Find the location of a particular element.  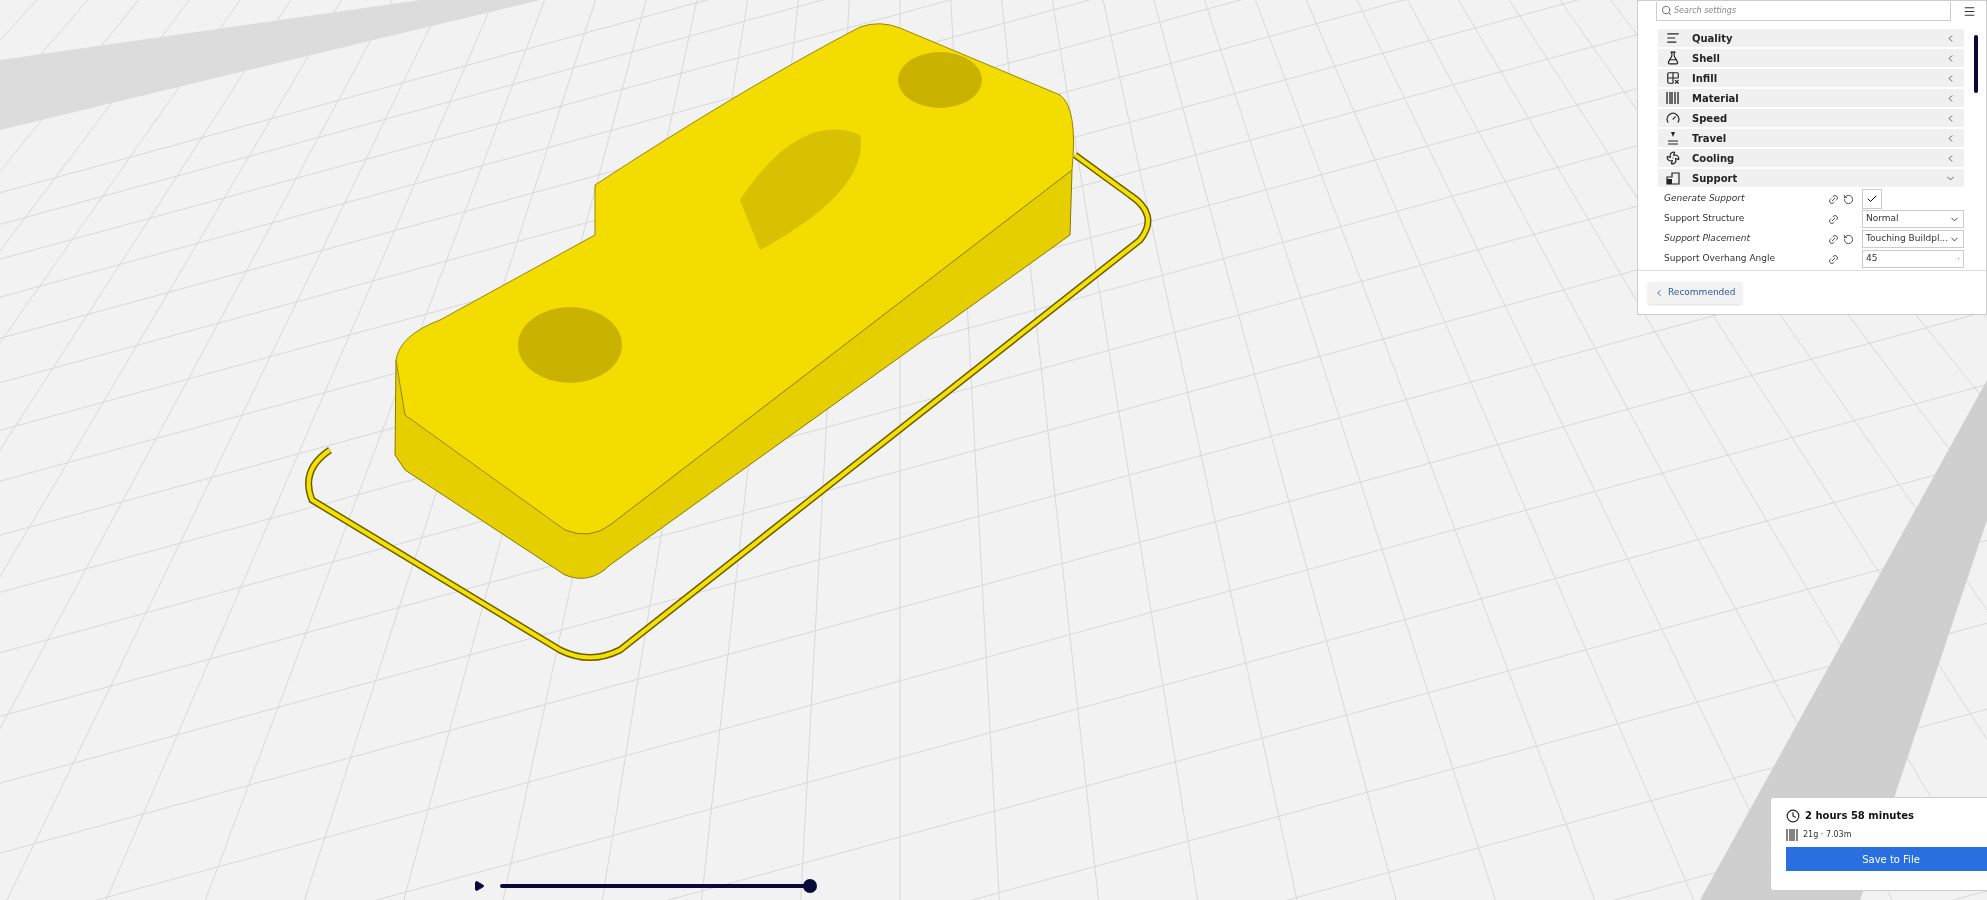

settings-category: Shell is located at coordinates (1811, 58).